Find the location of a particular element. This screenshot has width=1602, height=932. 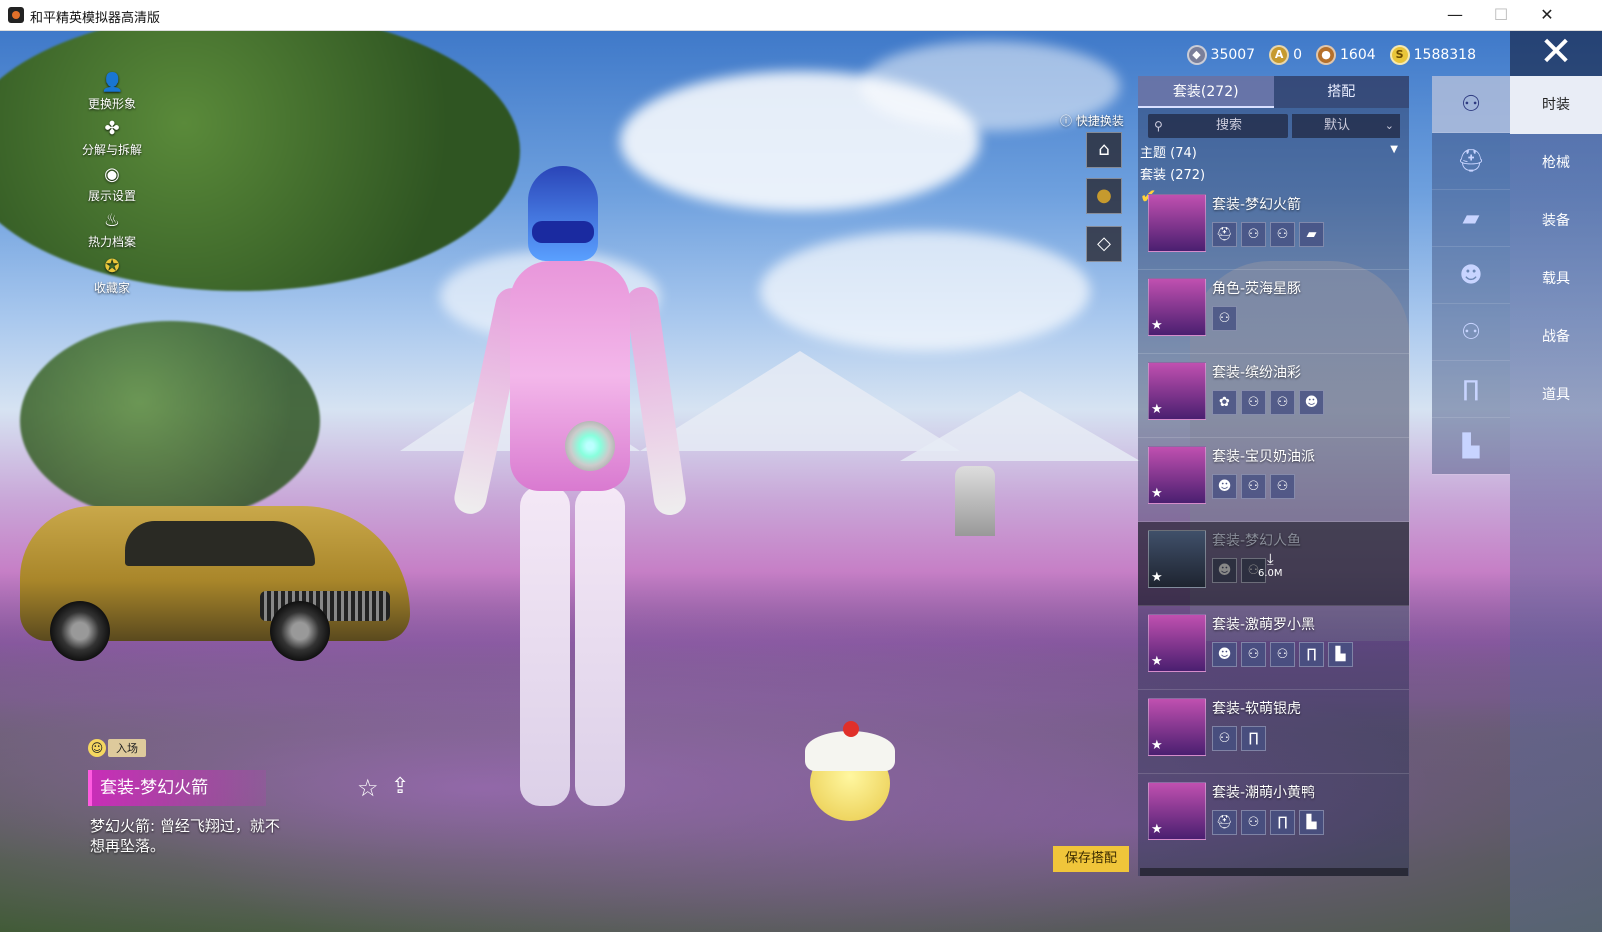

currency-value: 35007 is located at coordinates (1233, 55).